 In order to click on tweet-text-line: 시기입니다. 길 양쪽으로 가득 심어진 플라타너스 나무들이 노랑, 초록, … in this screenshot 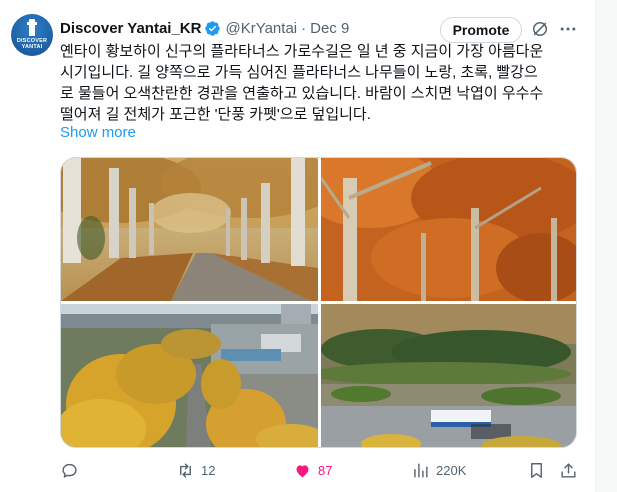, I will do `click(299, 72)`.